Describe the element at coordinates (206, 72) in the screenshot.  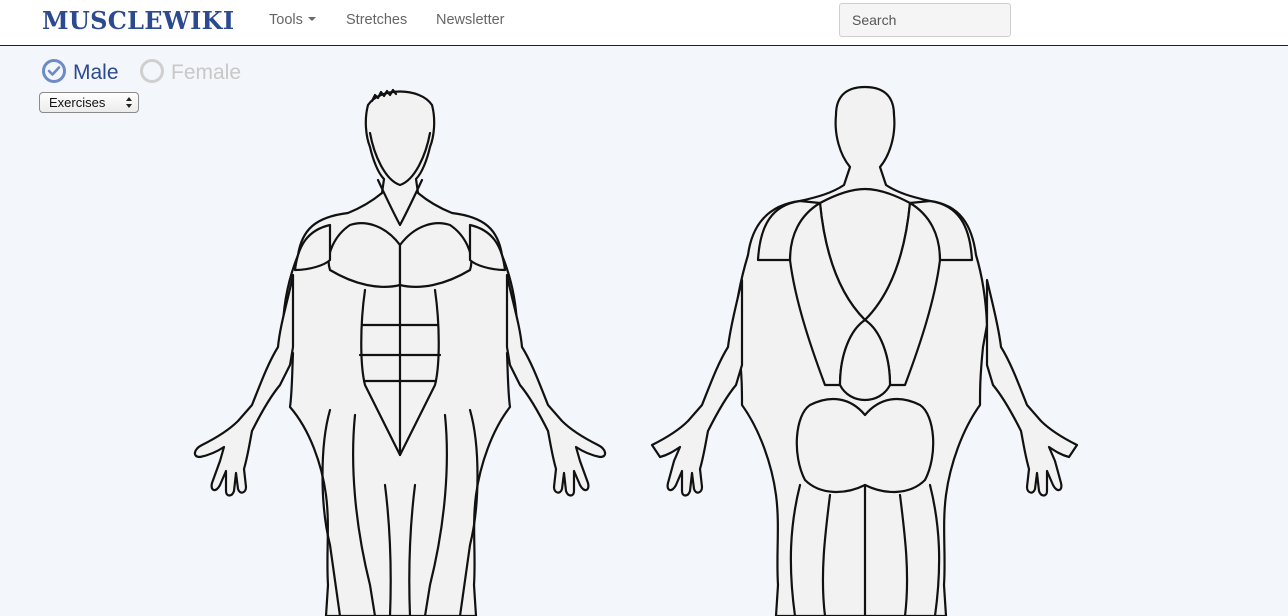
I see `gender-label-female: Female` at that location.